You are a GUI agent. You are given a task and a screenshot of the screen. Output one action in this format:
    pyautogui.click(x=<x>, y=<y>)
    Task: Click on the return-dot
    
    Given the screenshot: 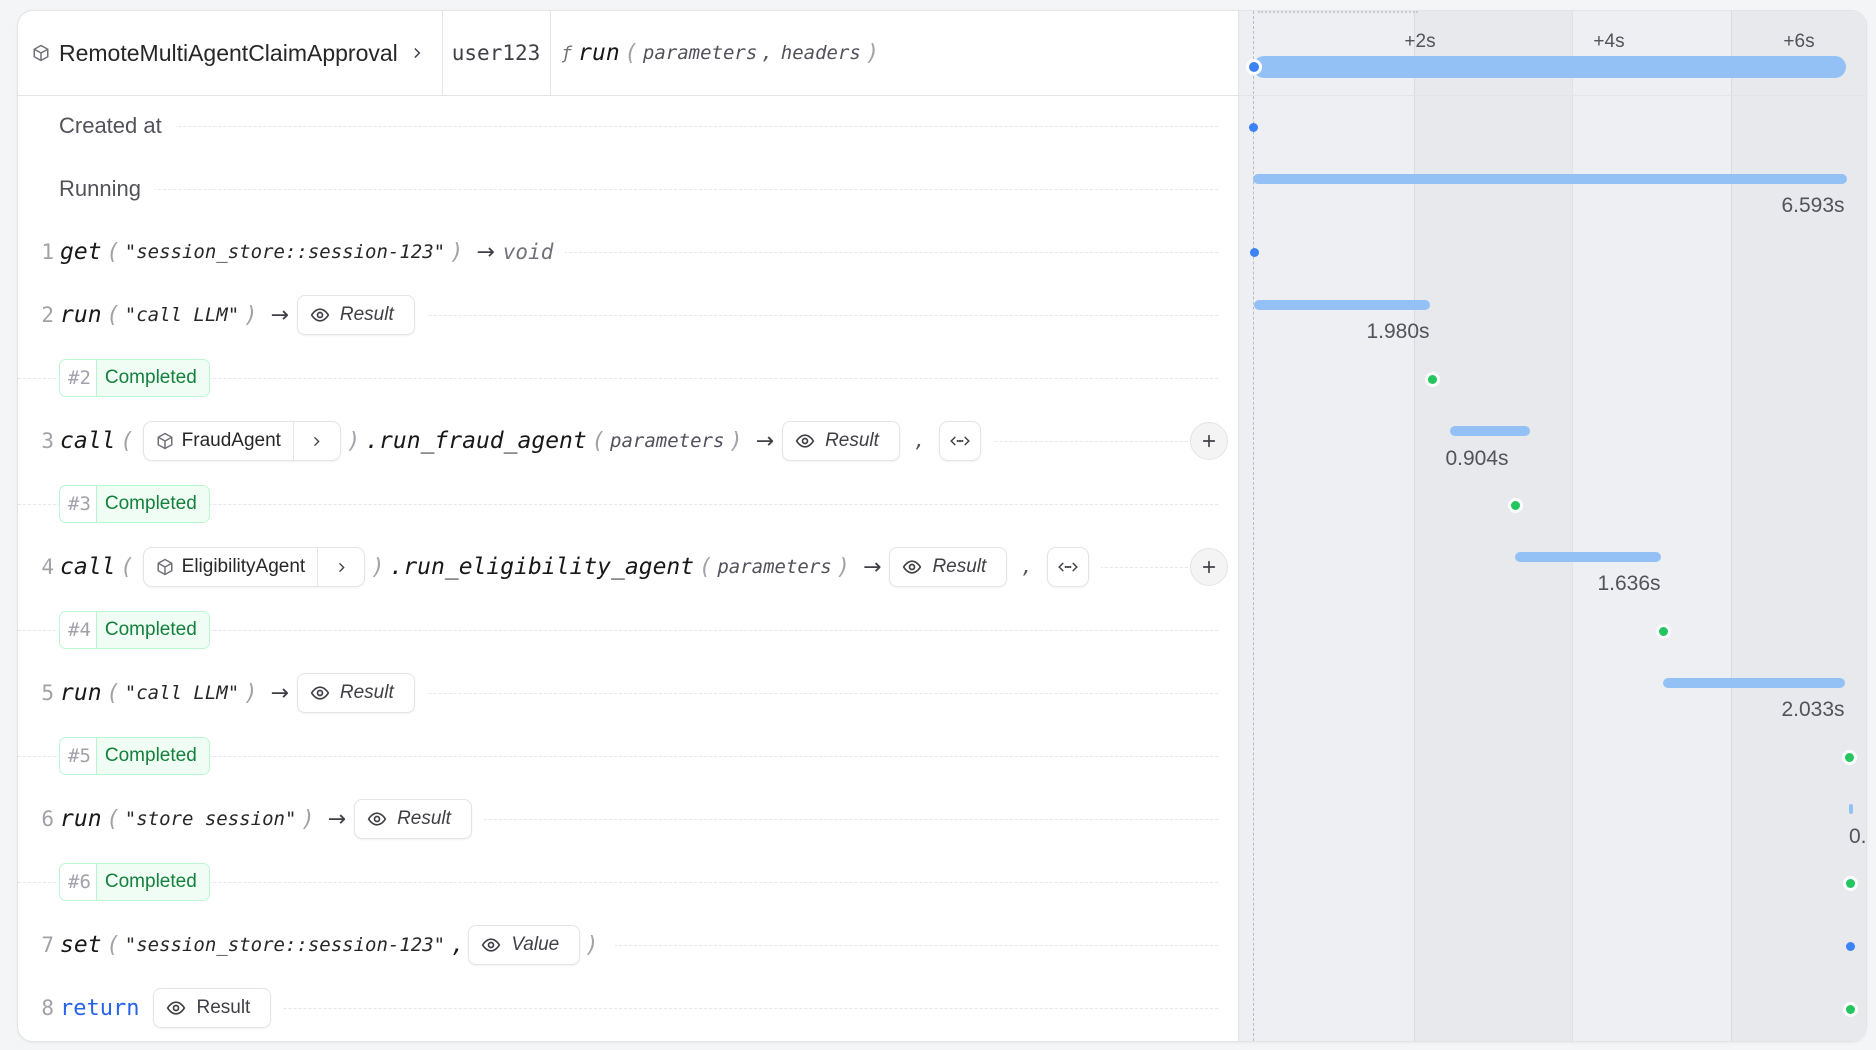 What is the action you would take?
    pyautogui.click(x=1850, y=1009)
    